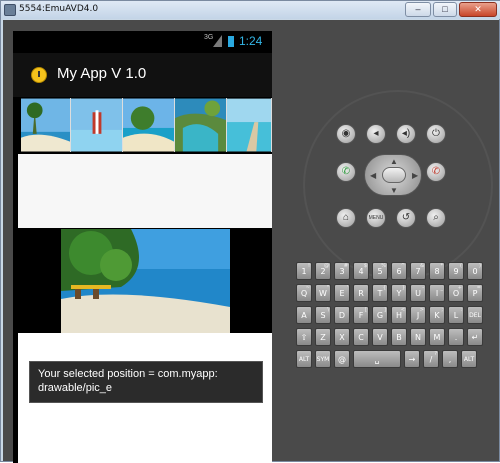  I want to click on key-label: S, so click(323, 315).